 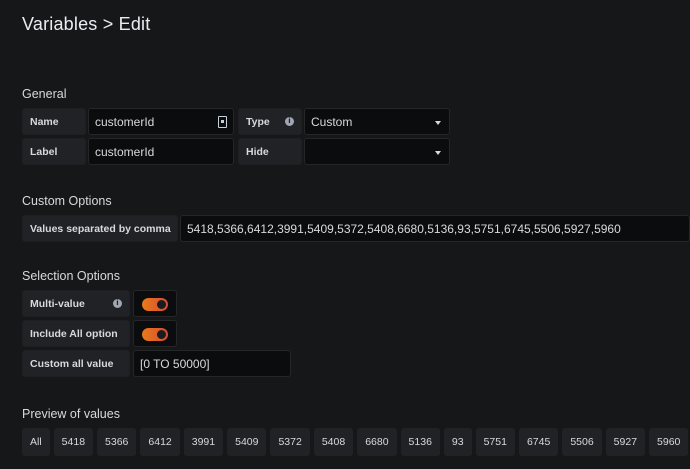 I want to click on hide-select, so click(x=377, y=151).